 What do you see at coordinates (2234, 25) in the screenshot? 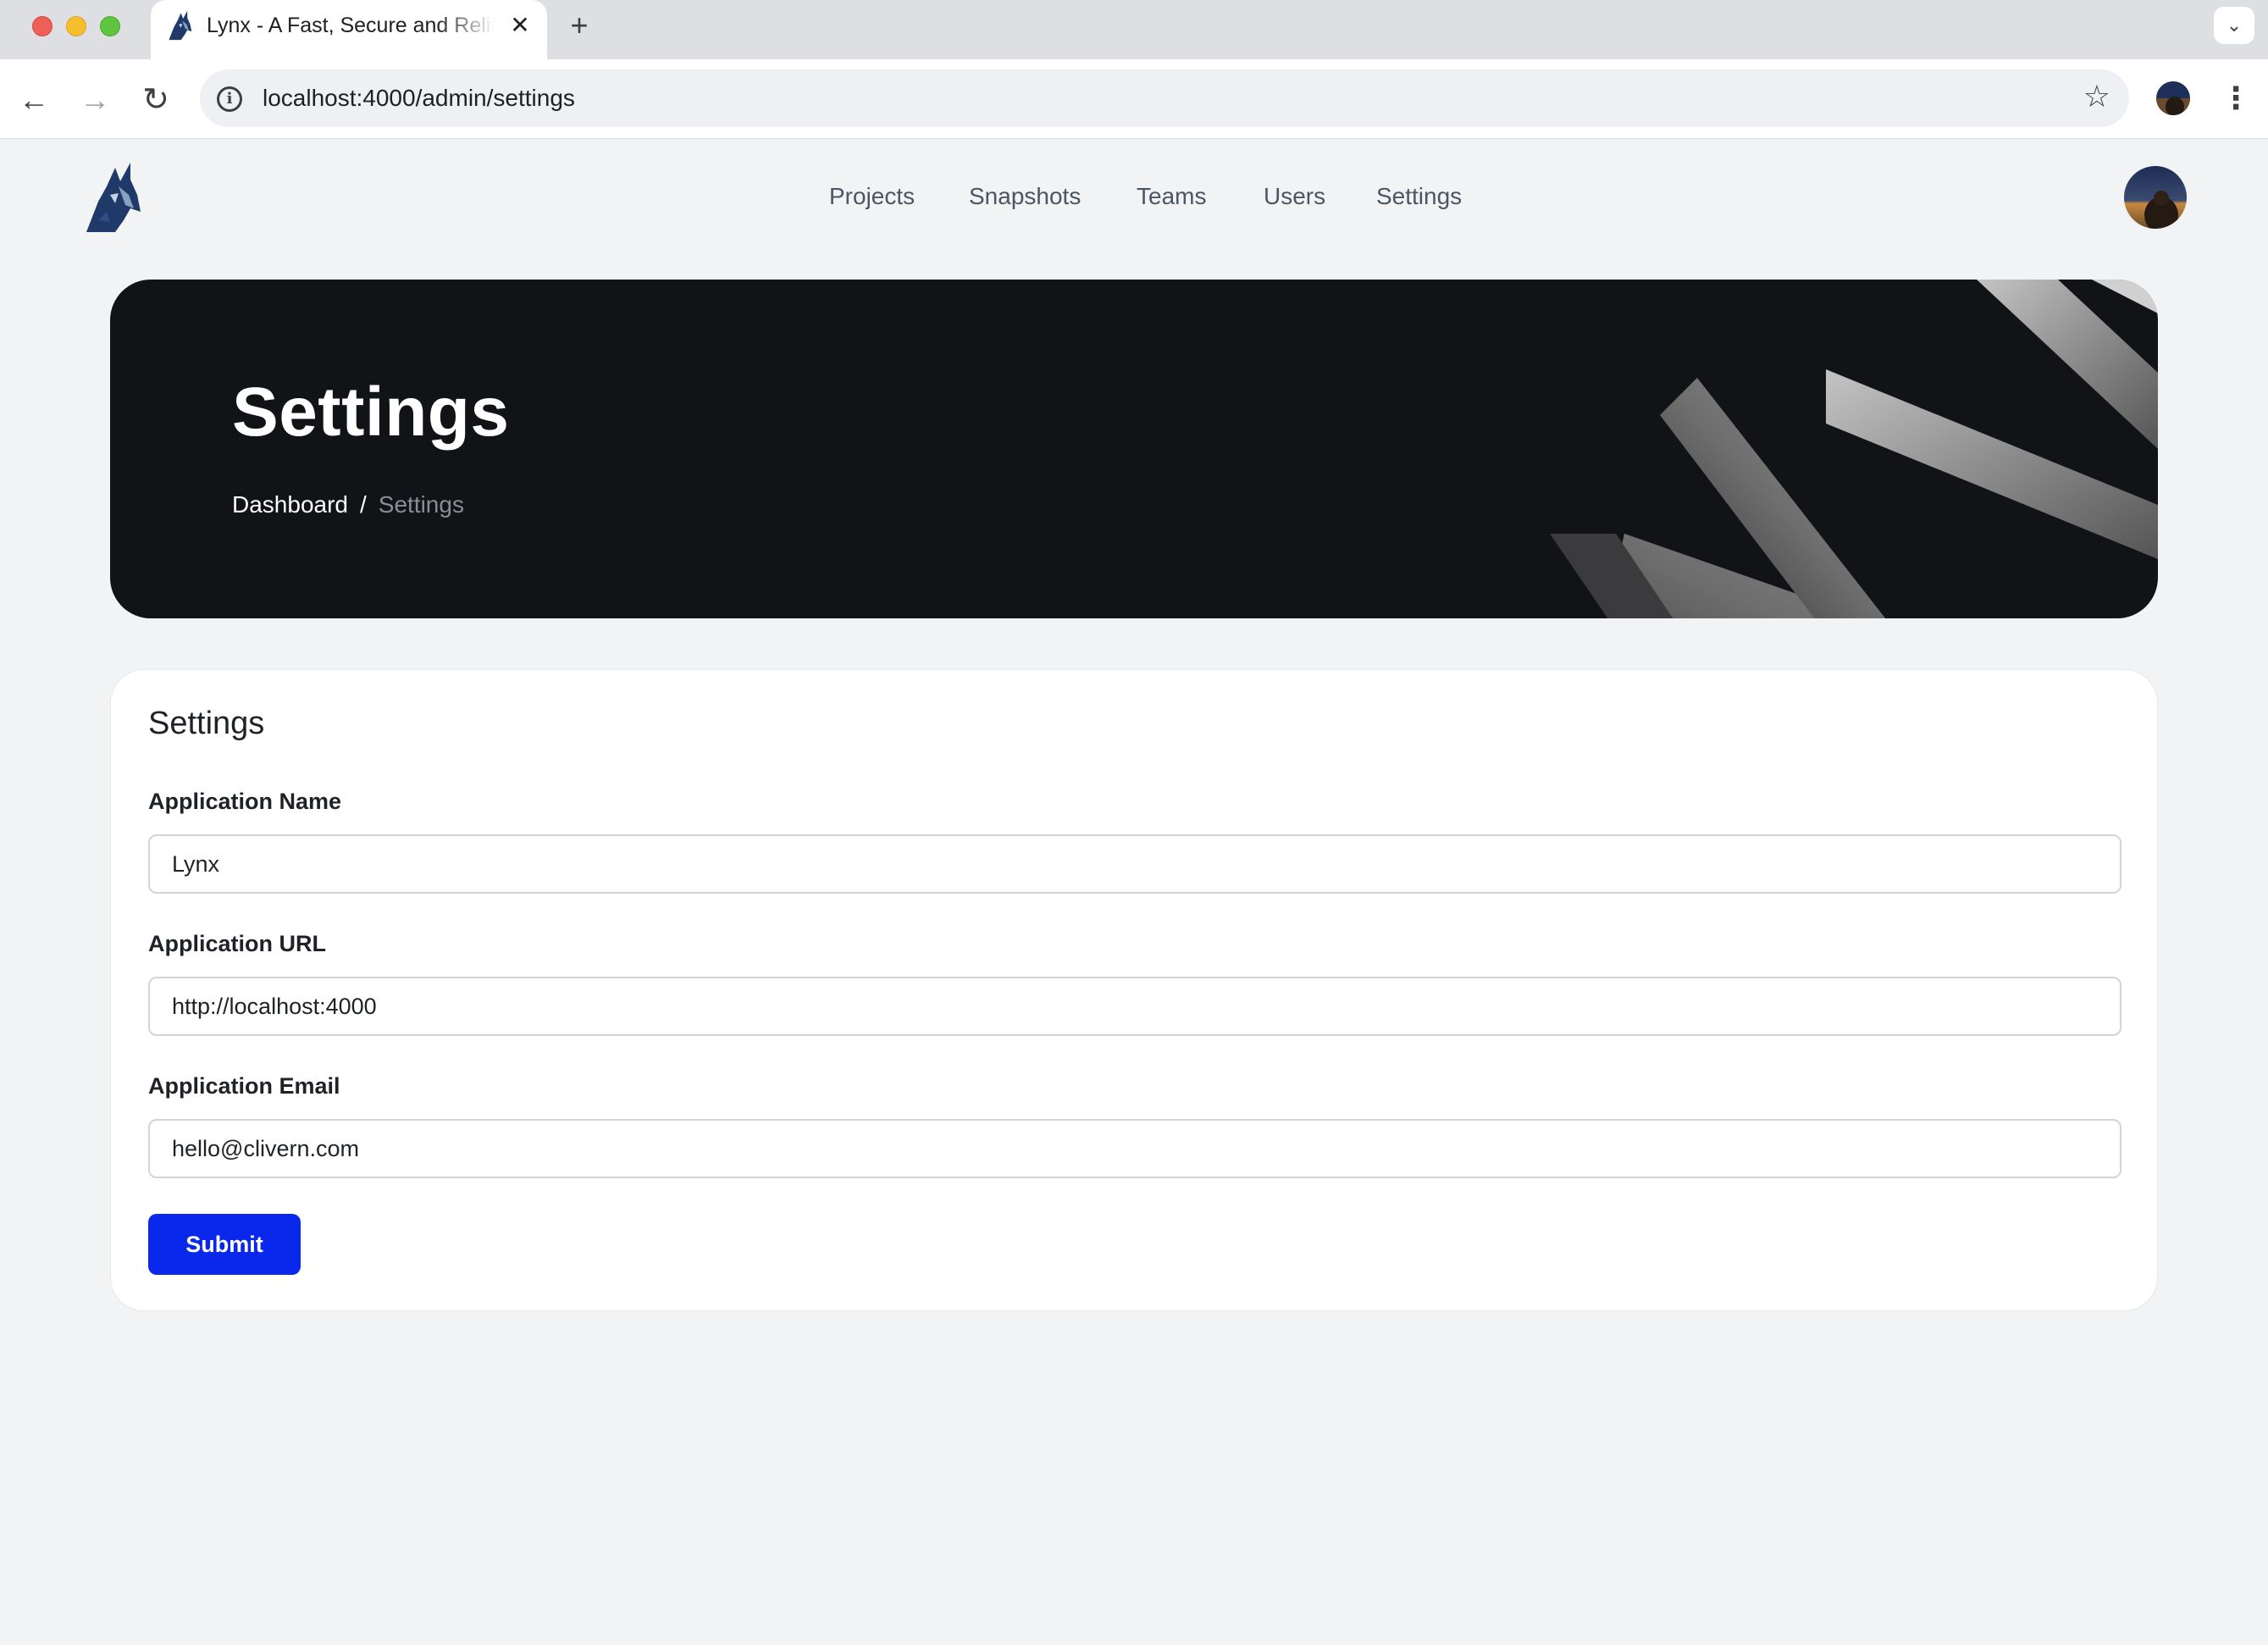
I see `tab-search-dropdown-icon: ⌄` at bounding box center [2234, 25].